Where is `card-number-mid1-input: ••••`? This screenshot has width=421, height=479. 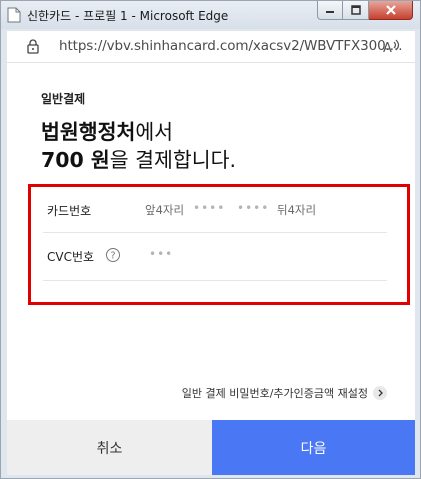 card-number-mid1-input: •••• is located at coordinates (209, 208).